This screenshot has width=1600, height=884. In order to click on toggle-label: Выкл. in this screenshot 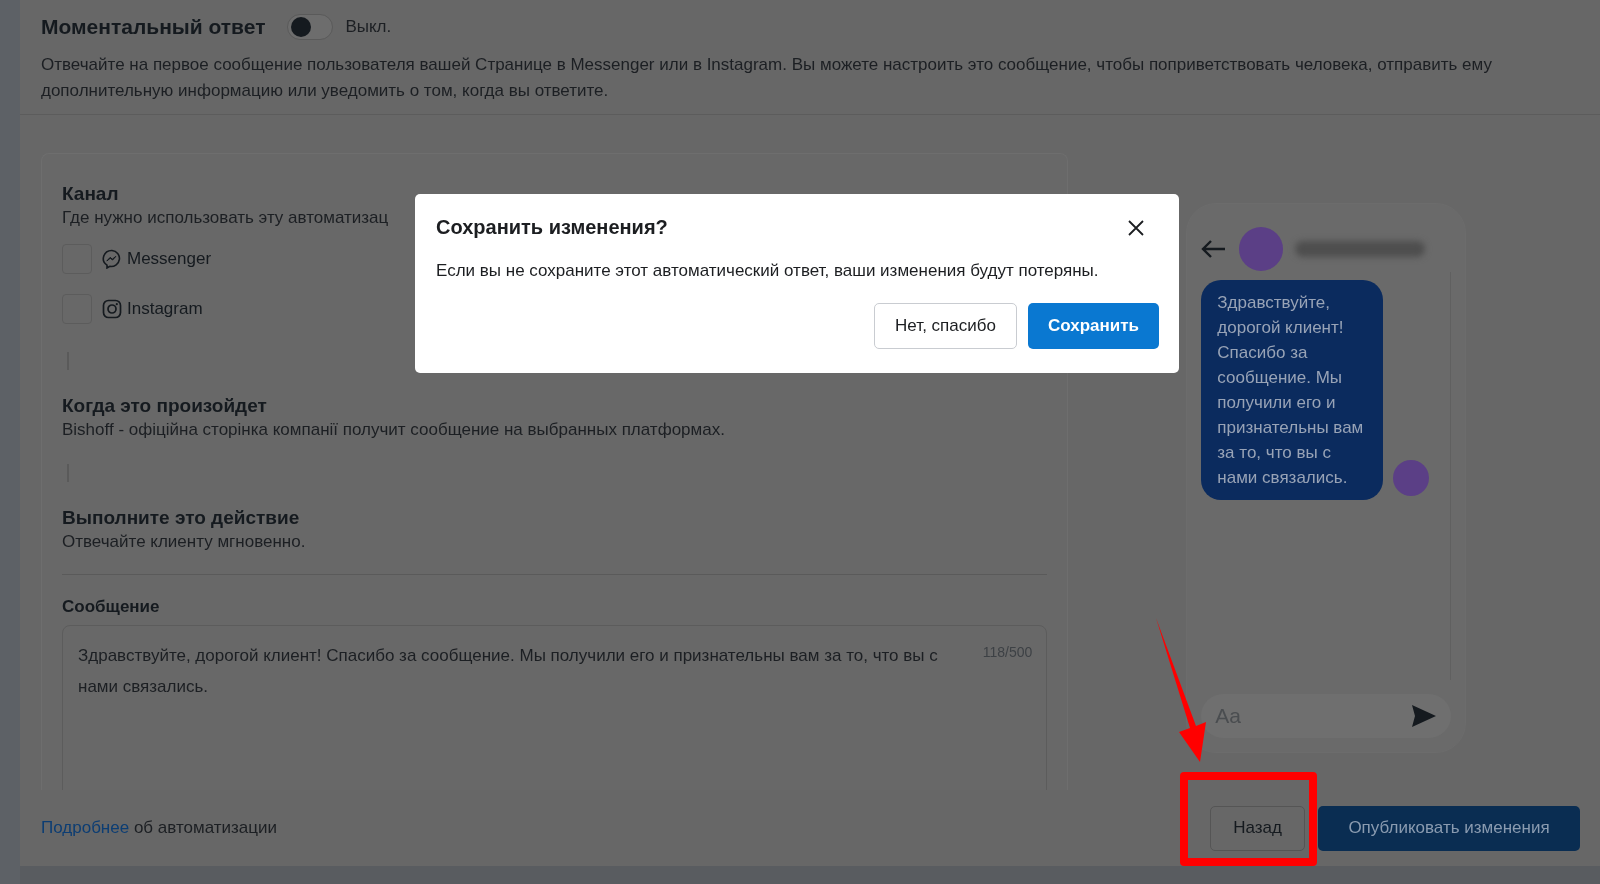, I will do `click(368, 27)`.